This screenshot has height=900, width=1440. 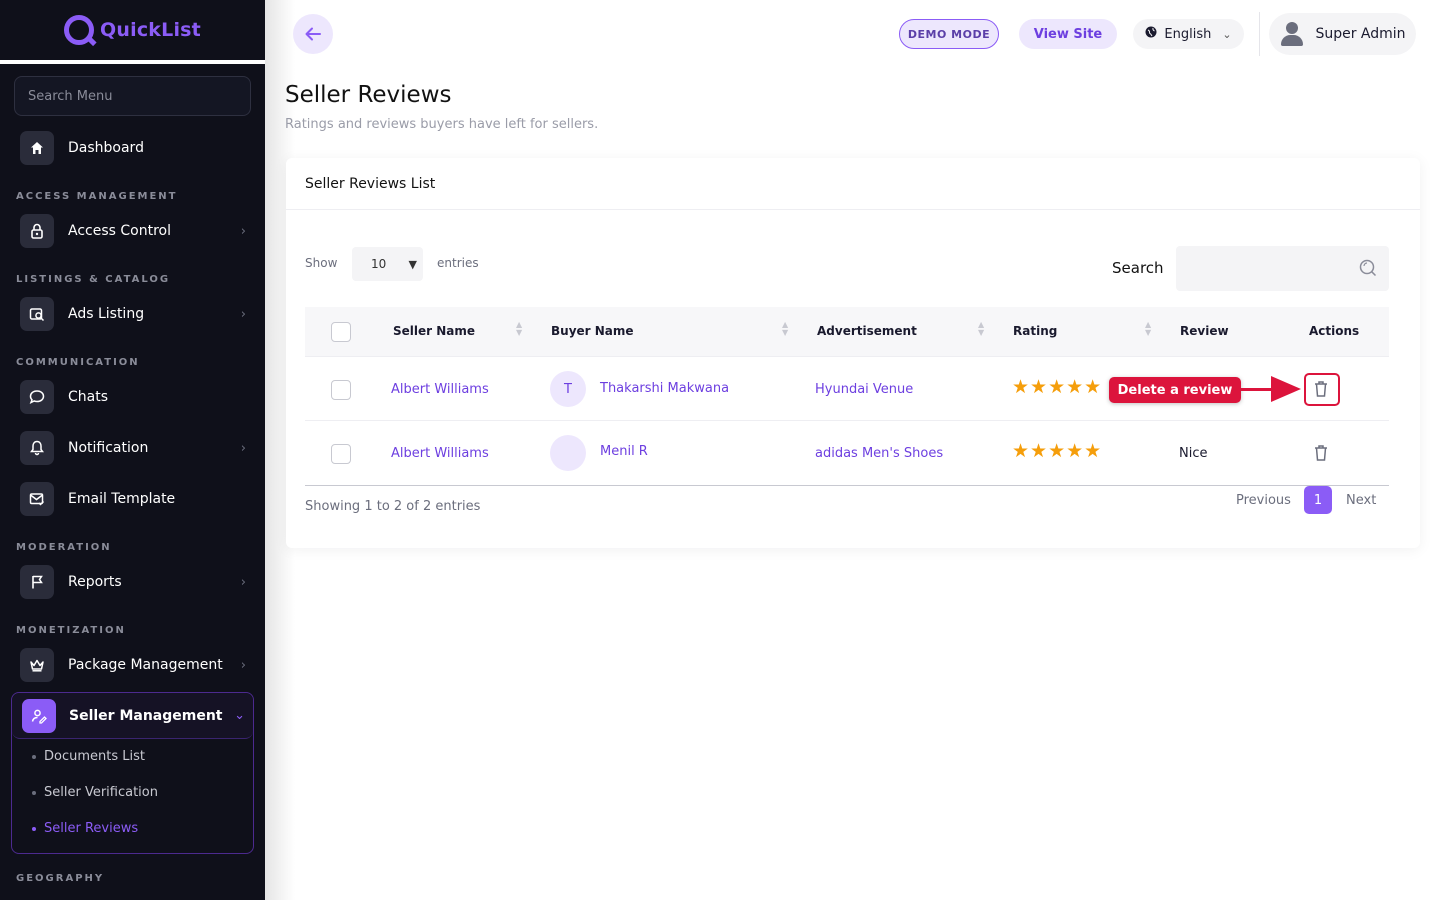 What do you see at coordinates (37, 665) in the screenshot?
I see `crown-icon` at bounding box center [37, 665].